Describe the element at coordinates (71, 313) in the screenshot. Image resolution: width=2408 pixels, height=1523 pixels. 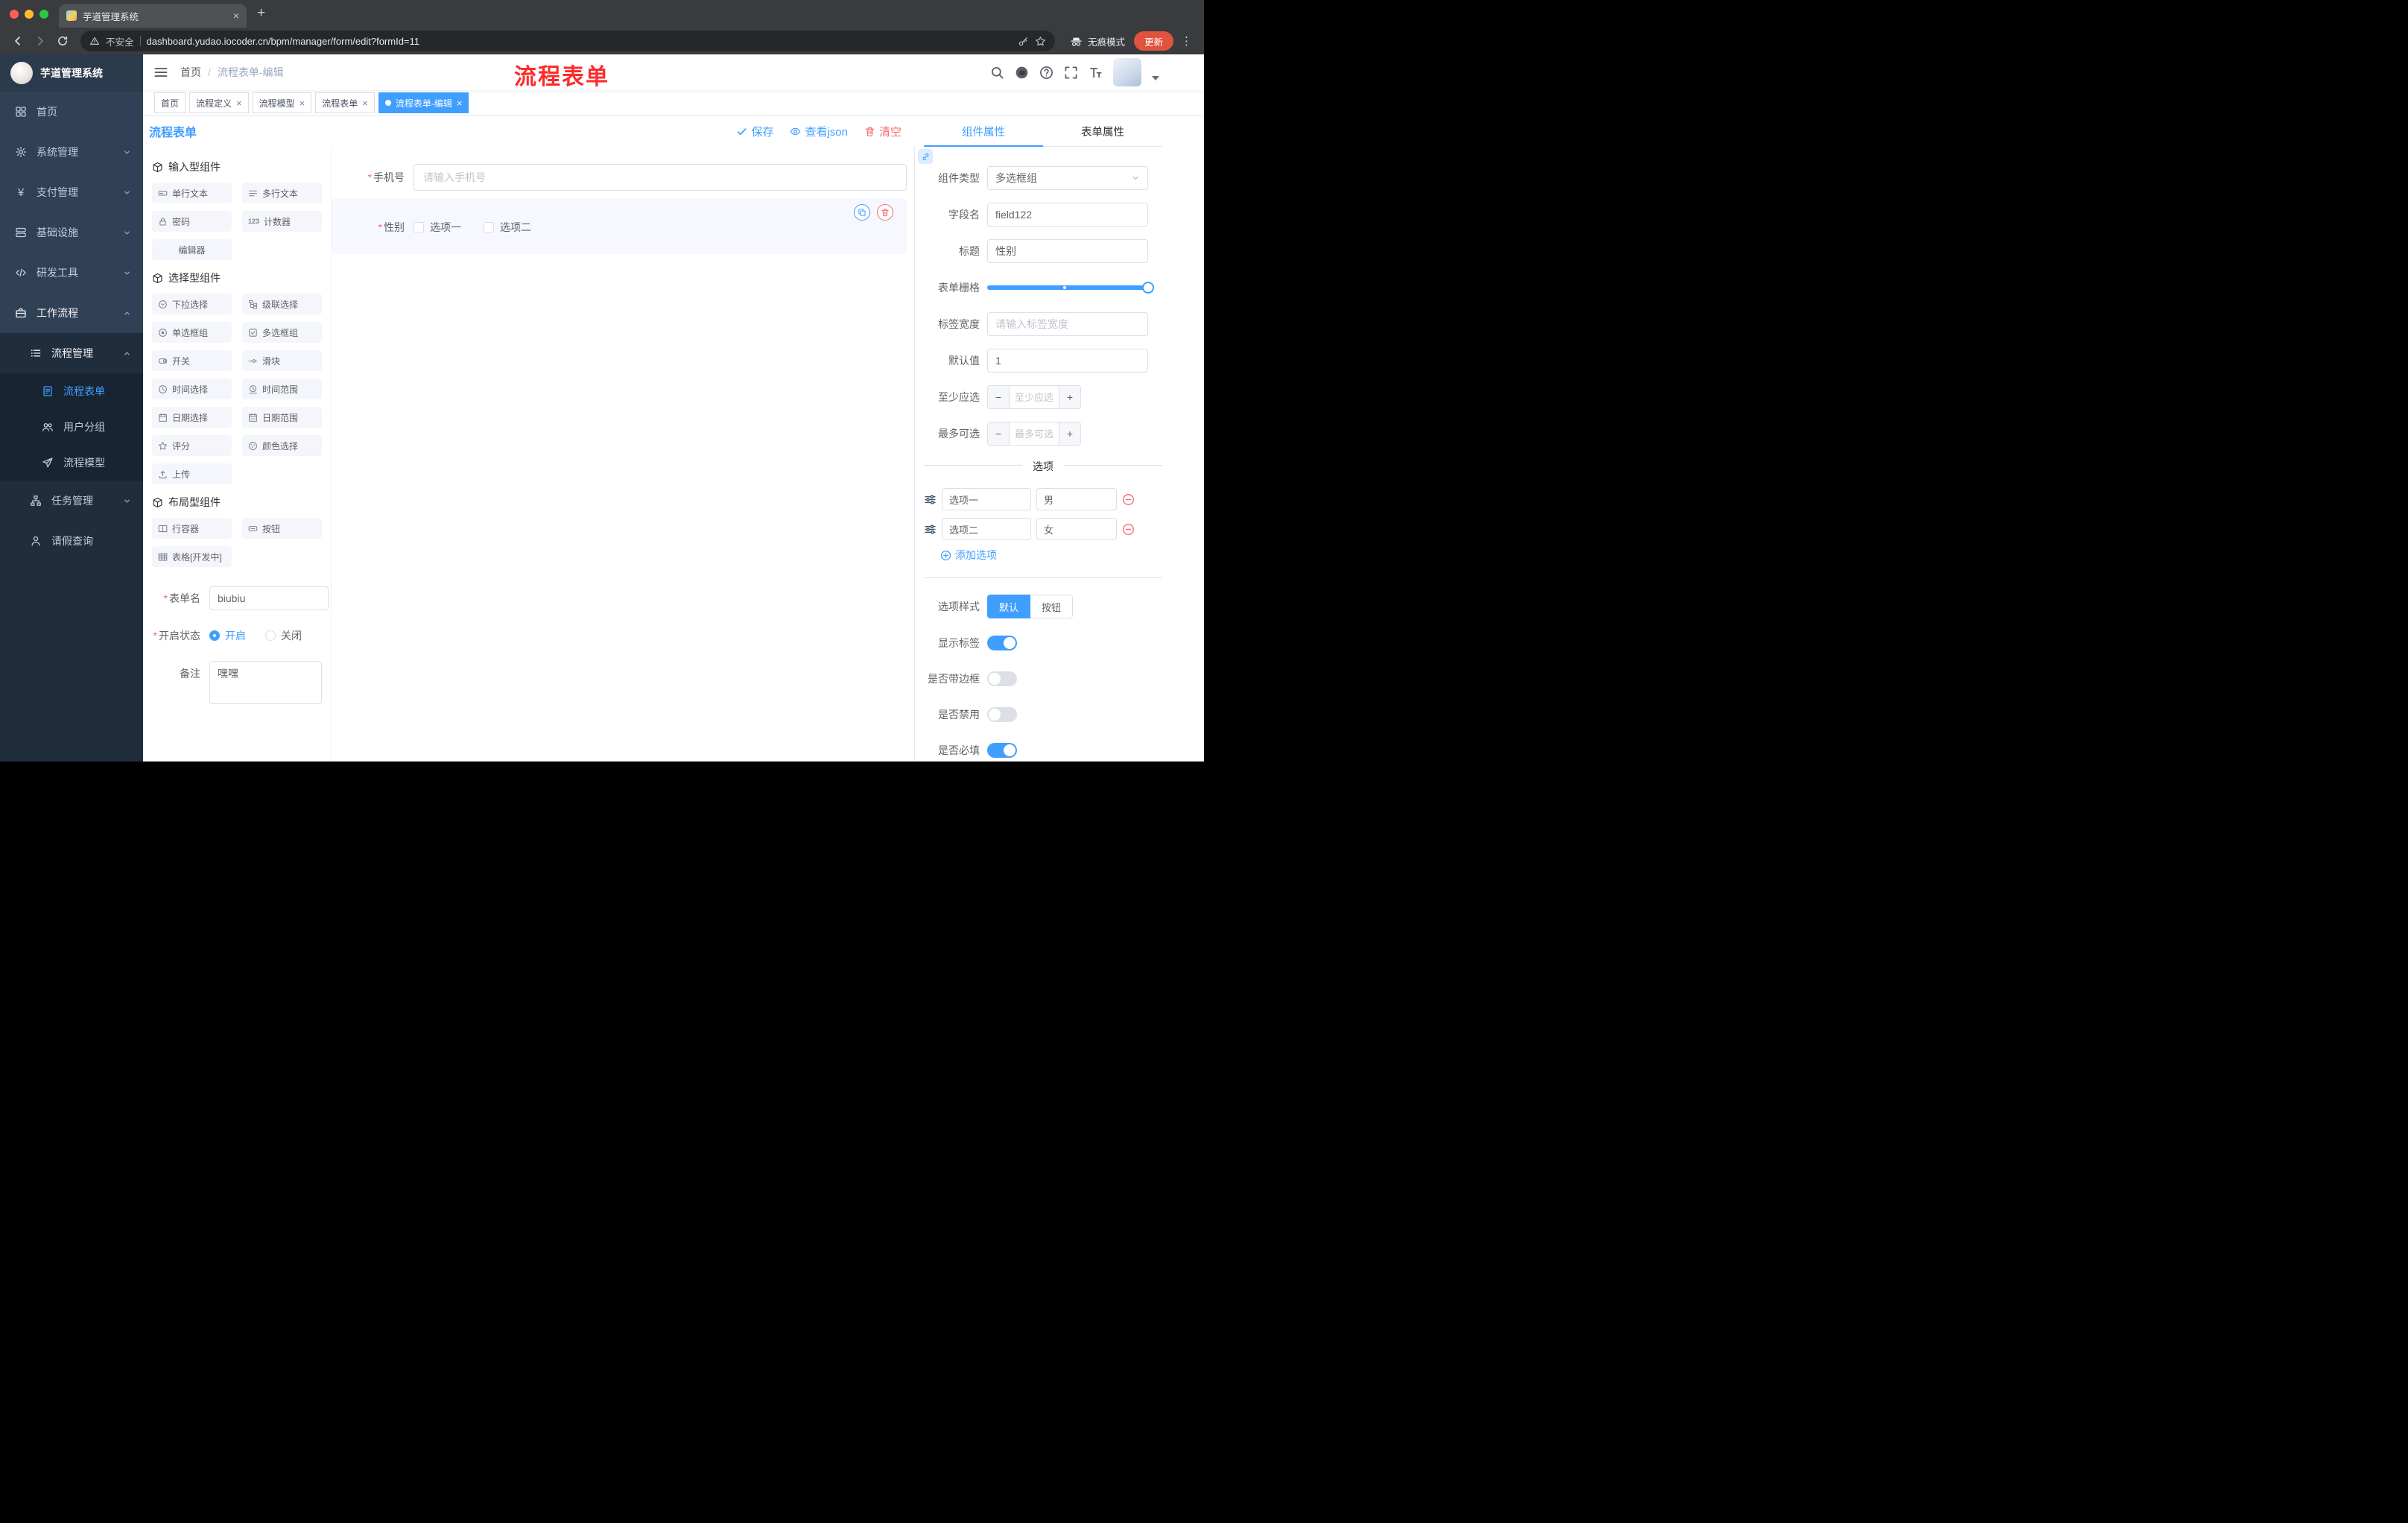
I see `sidebar-item-workflow: 工作流程` at that location.